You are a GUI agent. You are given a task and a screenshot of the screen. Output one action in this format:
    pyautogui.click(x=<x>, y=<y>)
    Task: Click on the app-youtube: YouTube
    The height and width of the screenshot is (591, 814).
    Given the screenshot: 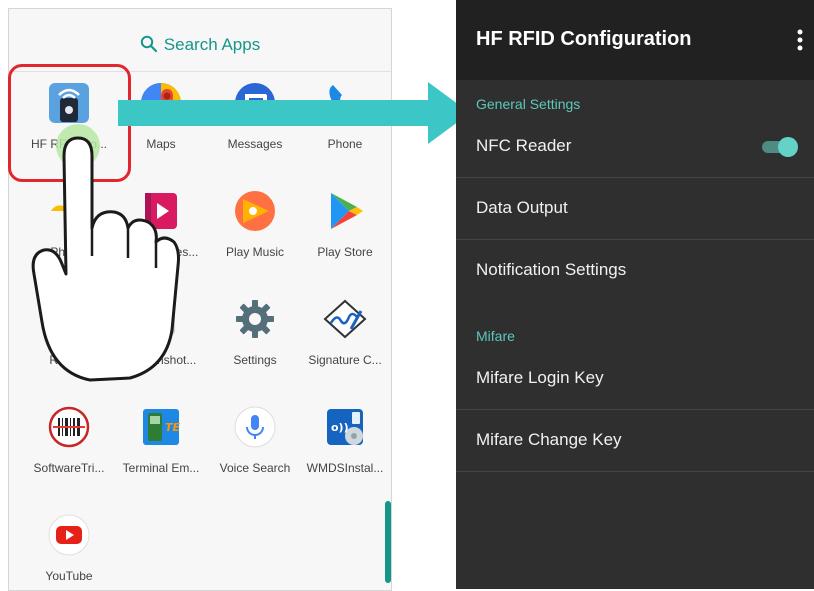 What is the action you would take?
    pyautogui.click(x=69, y=548)
    